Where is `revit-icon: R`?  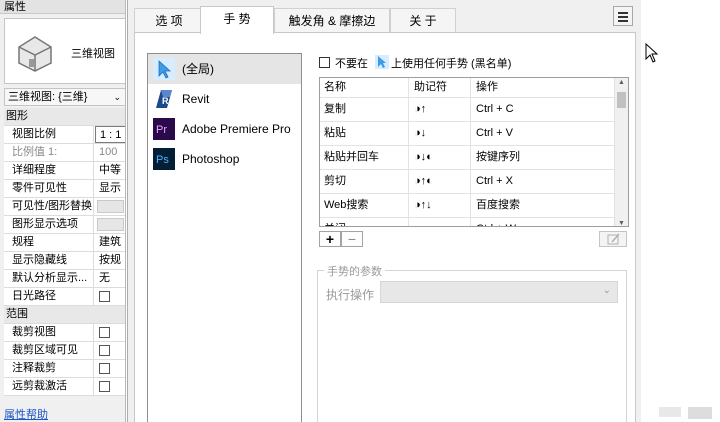 revit-icon: R is located at coordinates (164, 99).